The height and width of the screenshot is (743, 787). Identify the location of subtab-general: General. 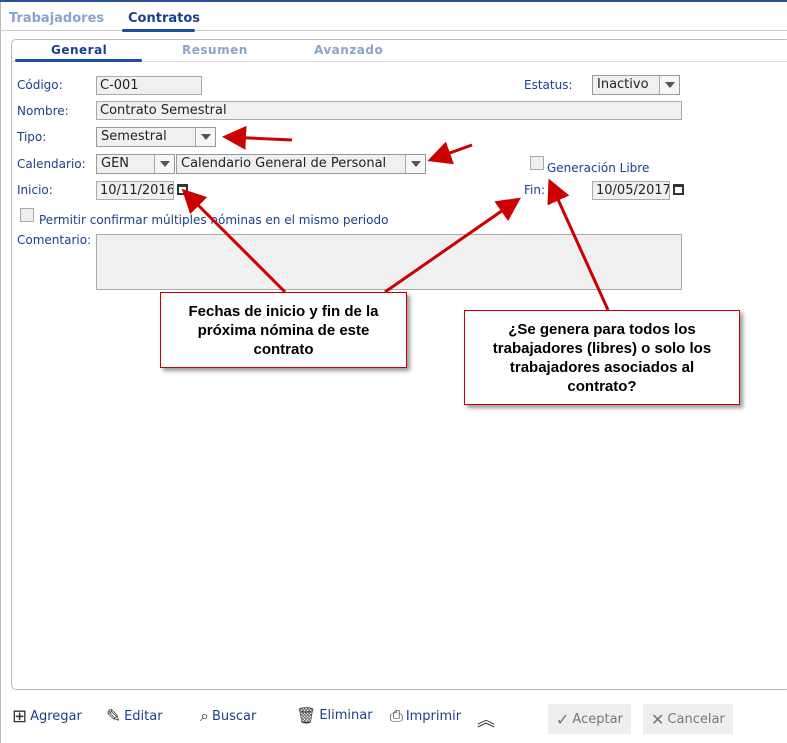
(79, 50).